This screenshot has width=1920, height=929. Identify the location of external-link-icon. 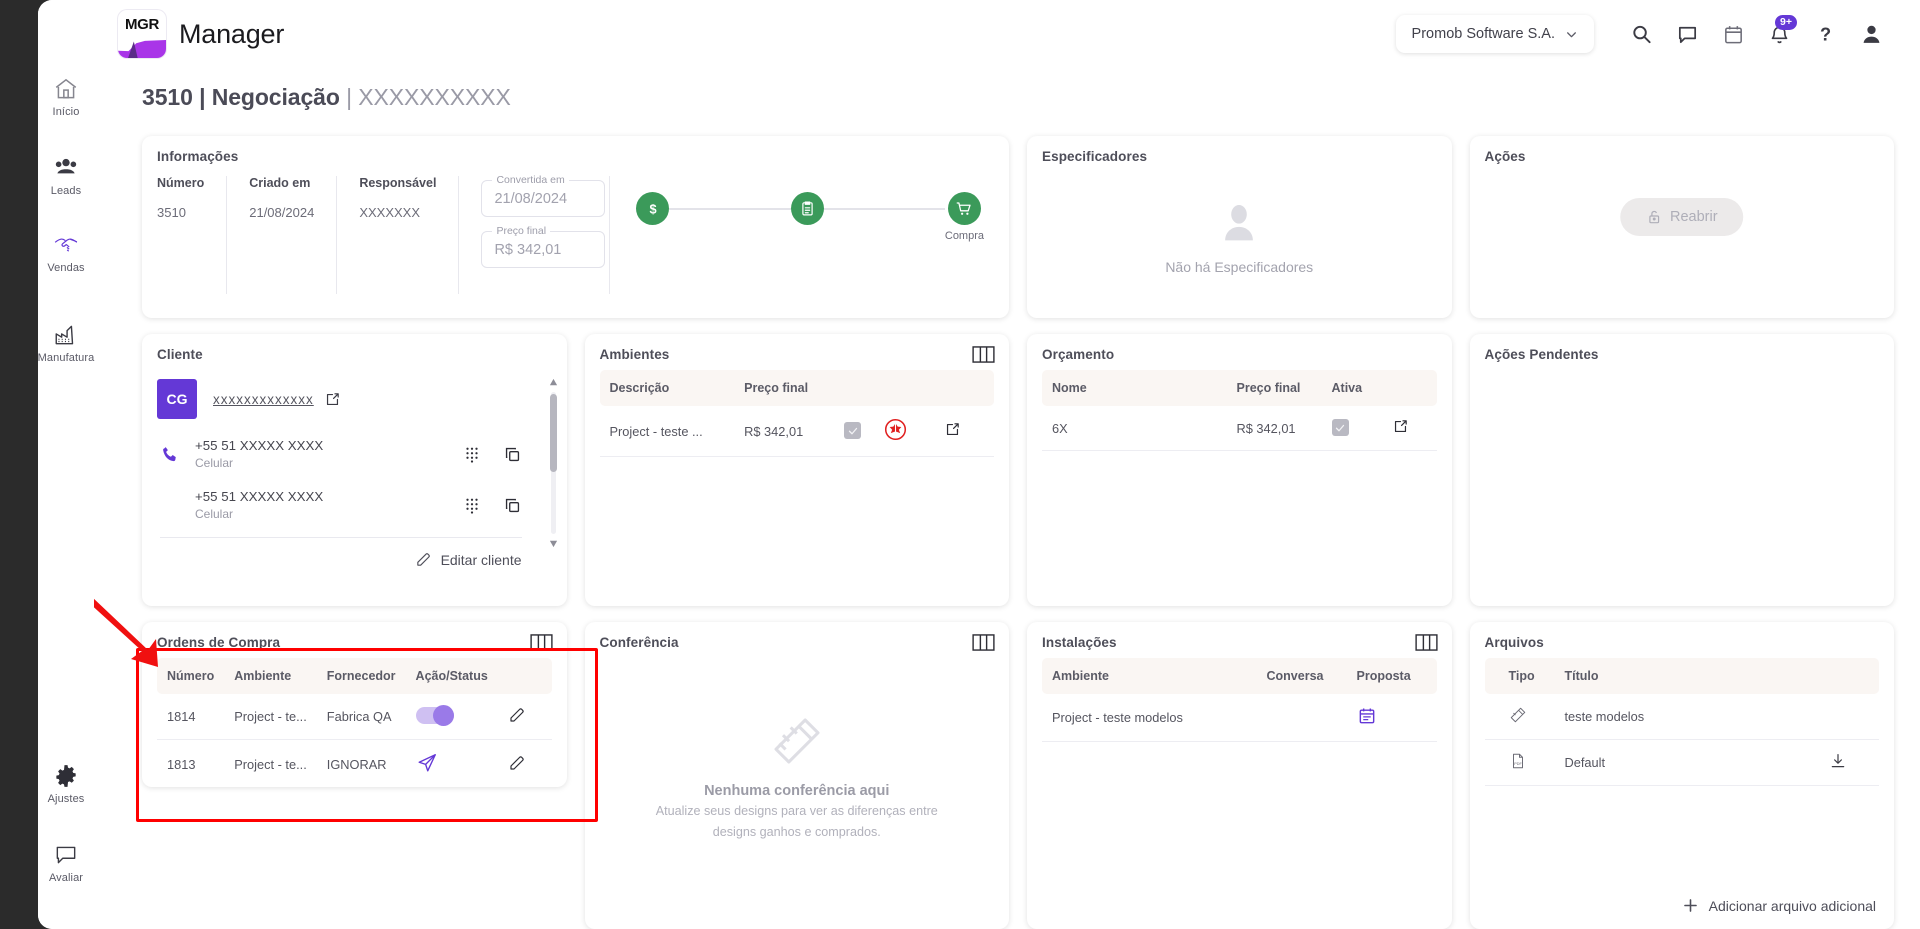
(332, 399).